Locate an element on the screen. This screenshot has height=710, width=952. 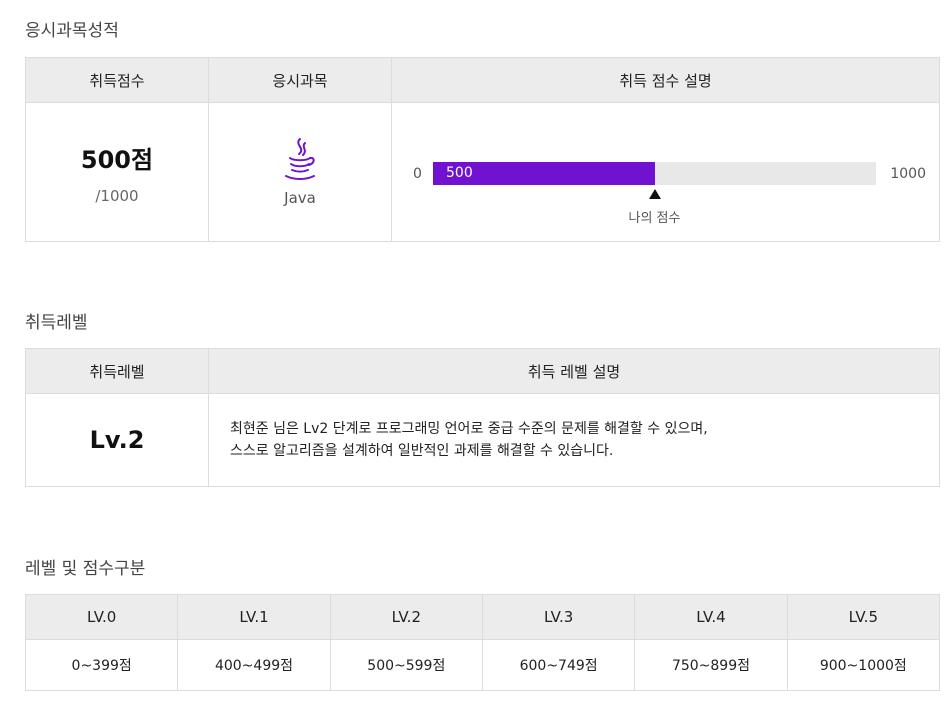
table-header-row: 취득점수 응시과목 취득 점수 설명 is located at coordinates (482, 80).